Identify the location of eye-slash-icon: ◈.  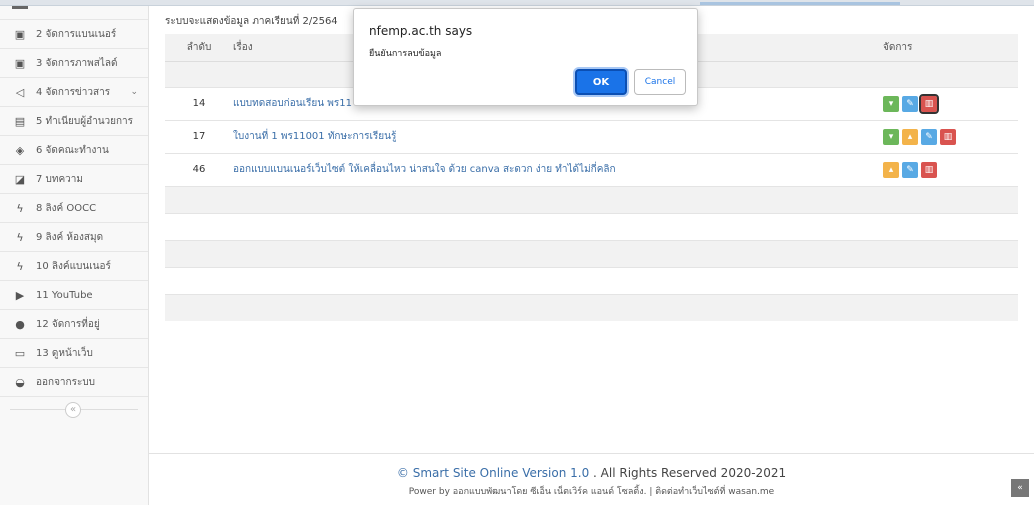
(20, 150).